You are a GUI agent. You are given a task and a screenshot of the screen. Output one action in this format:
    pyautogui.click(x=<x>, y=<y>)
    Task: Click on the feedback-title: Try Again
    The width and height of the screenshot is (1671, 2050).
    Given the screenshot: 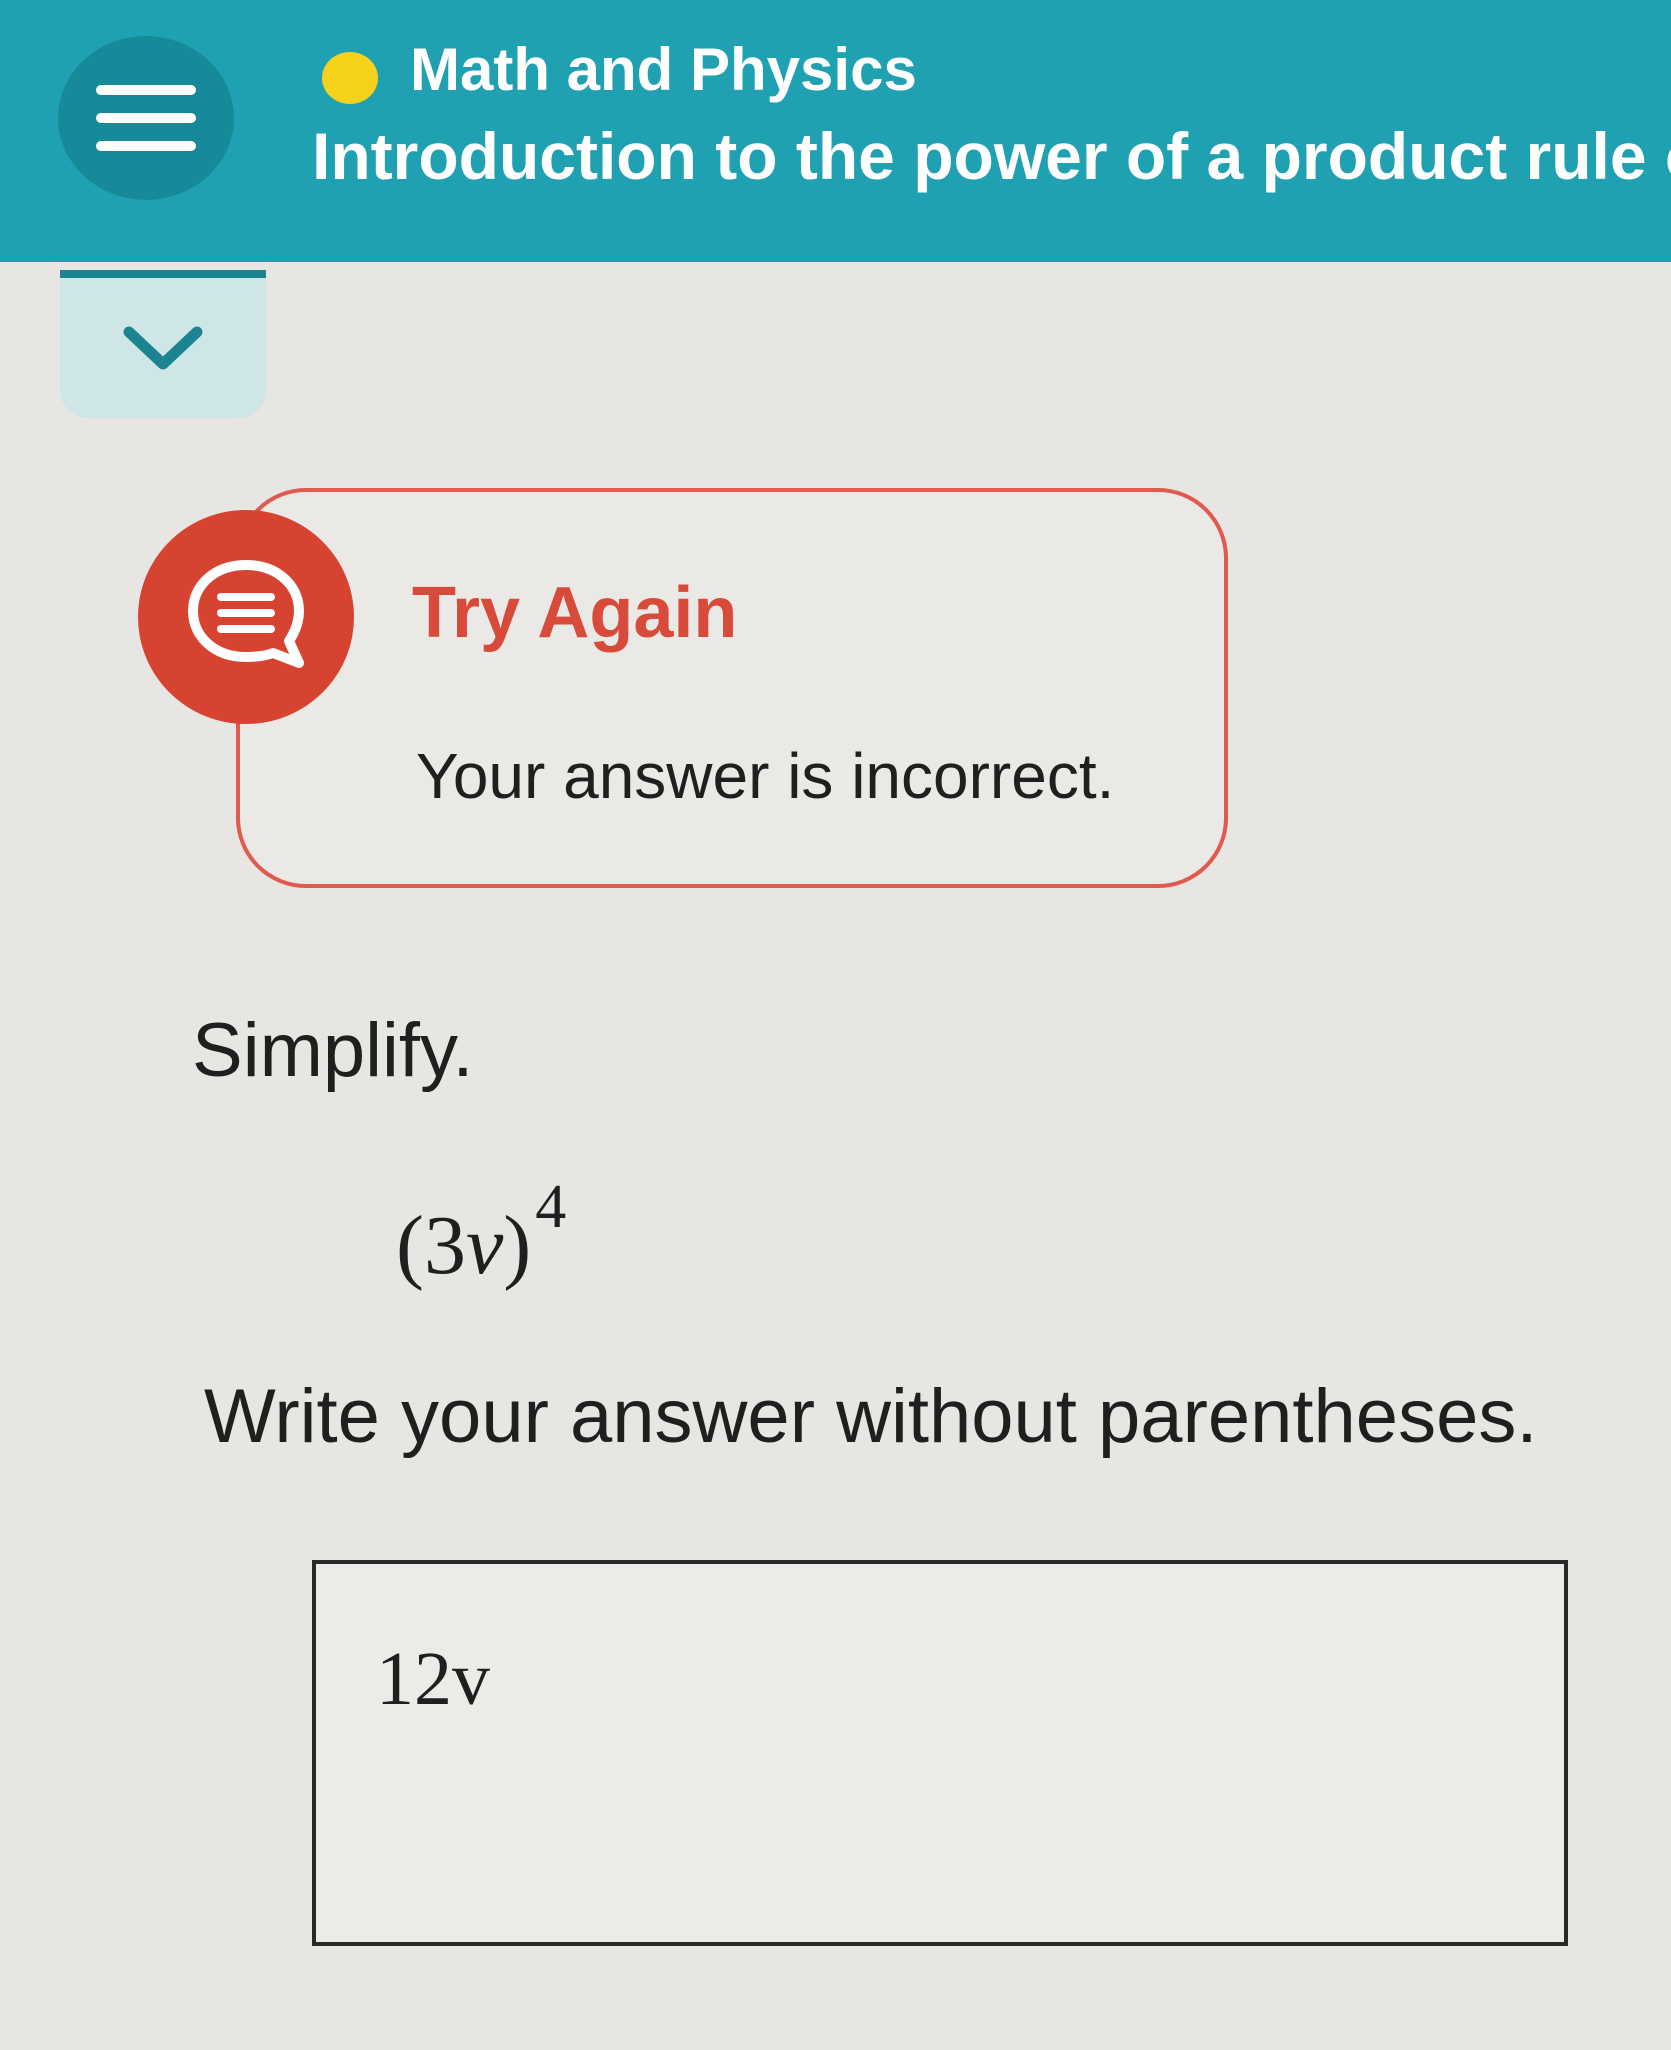 What is the action you would take?
    pyautogui.click(x=575, y=613)
    